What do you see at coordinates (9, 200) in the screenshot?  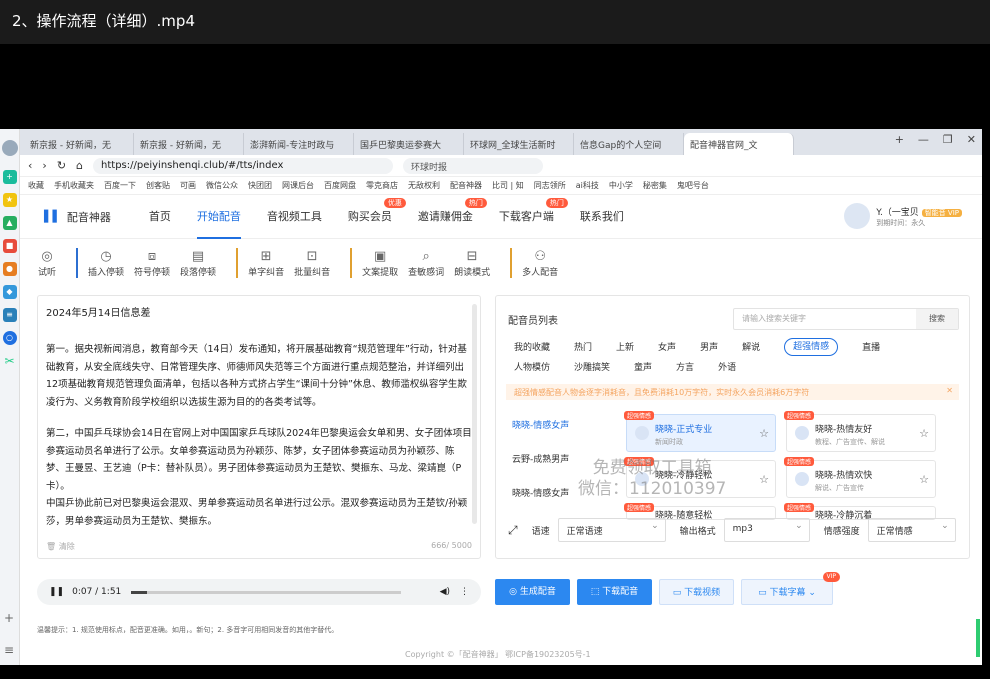 I see `star-app-icon: ★` at bounding box center [9, 200].